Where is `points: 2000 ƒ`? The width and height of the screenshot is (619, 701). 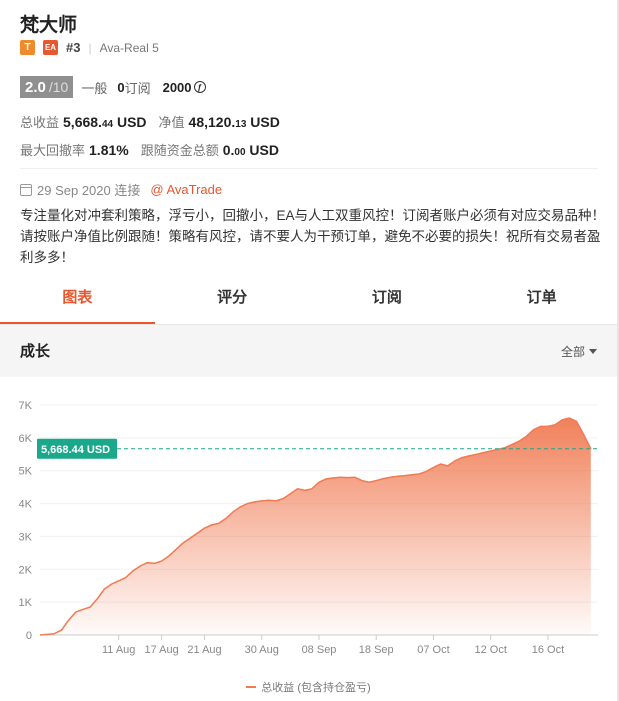 points: 2000 ƒ is located at coordinates (184, 87).